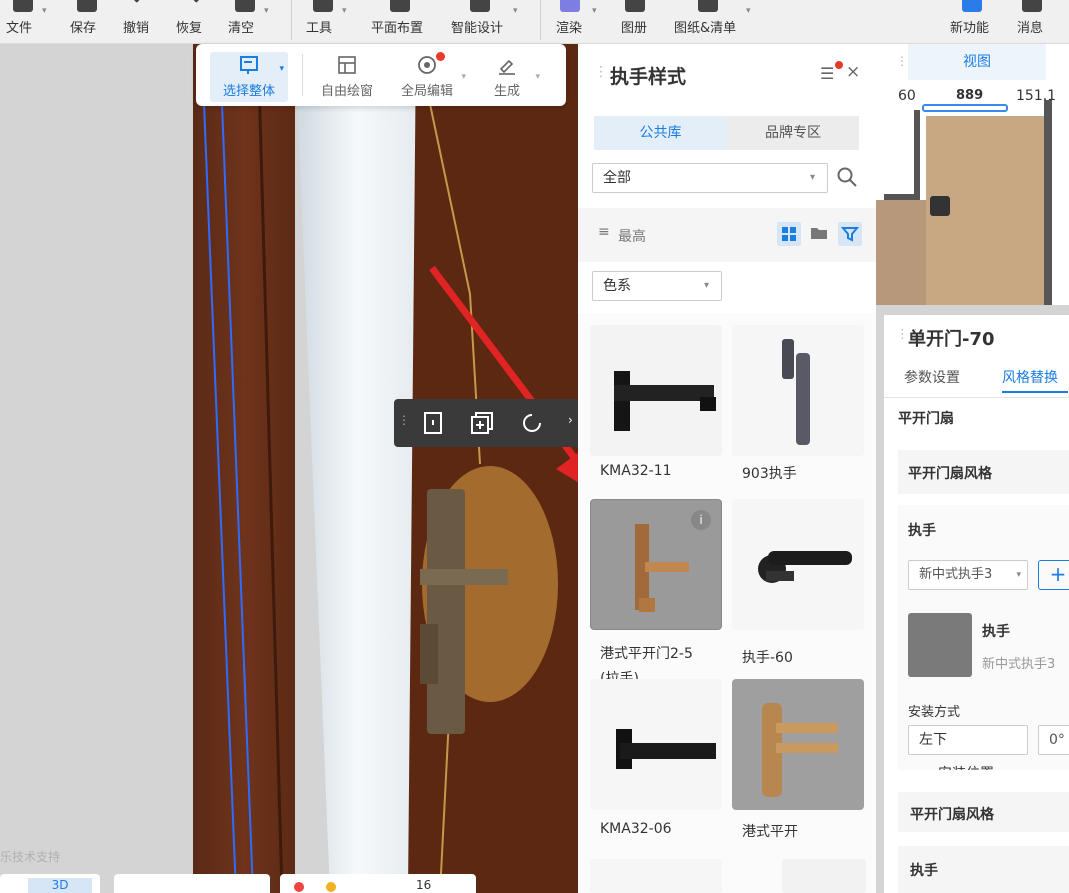 The image size is (1069, 893). Describe the element at coordinates (249, 77) in the screenshot. I see `select-all-button: 选择整体 ▾` at that location.